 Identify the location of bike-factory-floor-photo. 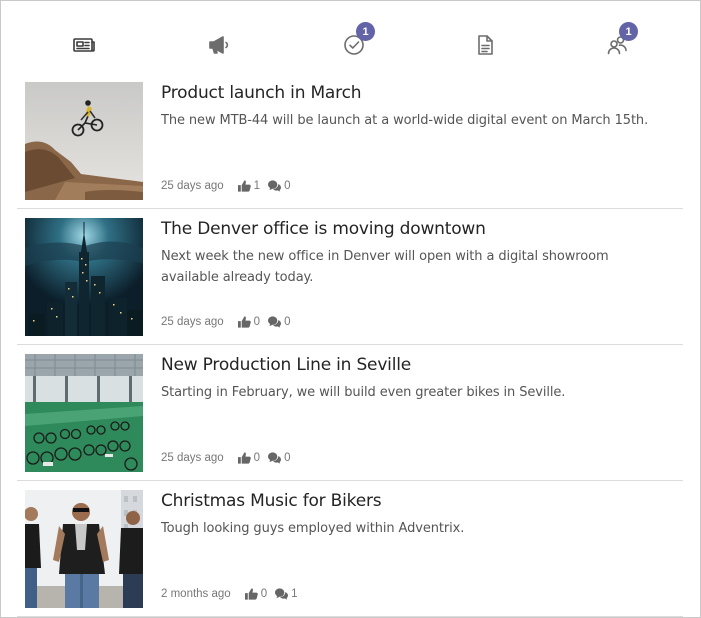
(84, 413).